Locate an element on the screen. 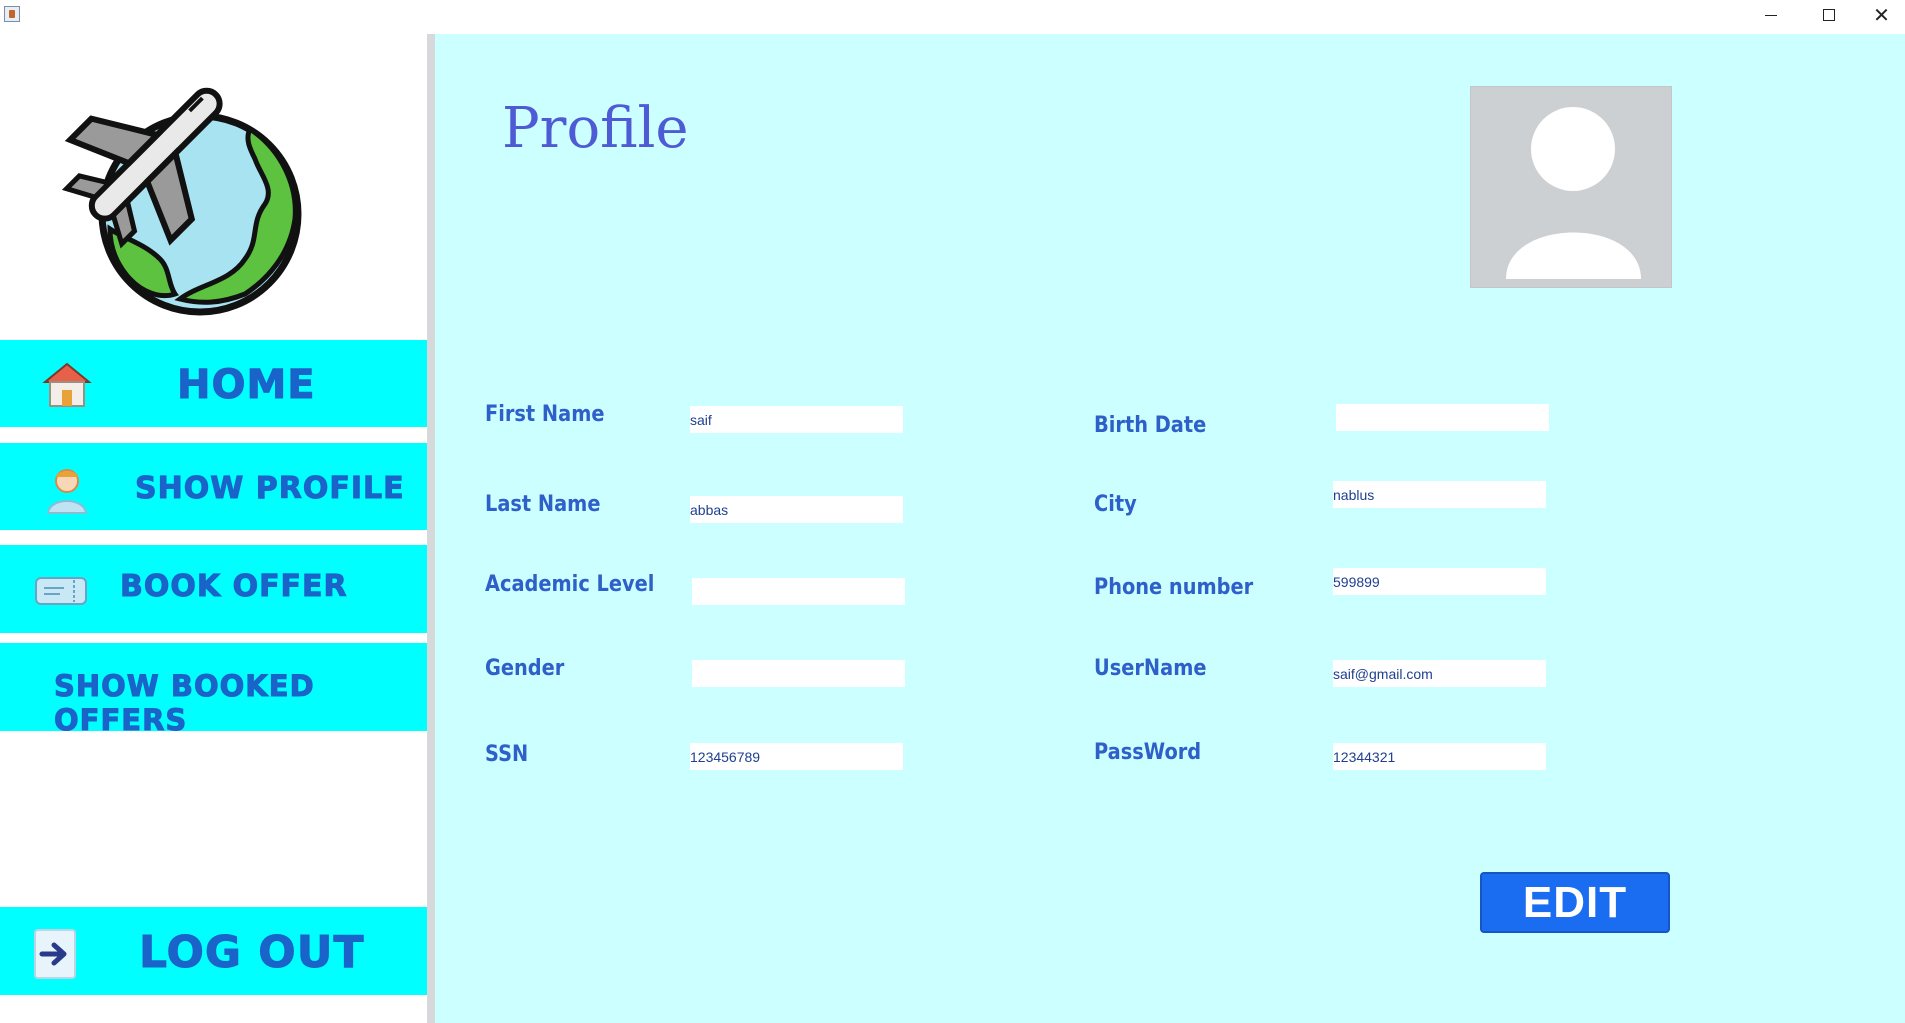 This screenshot has width=1905, height=1023. city-field is located at coordinates (1439, 494).